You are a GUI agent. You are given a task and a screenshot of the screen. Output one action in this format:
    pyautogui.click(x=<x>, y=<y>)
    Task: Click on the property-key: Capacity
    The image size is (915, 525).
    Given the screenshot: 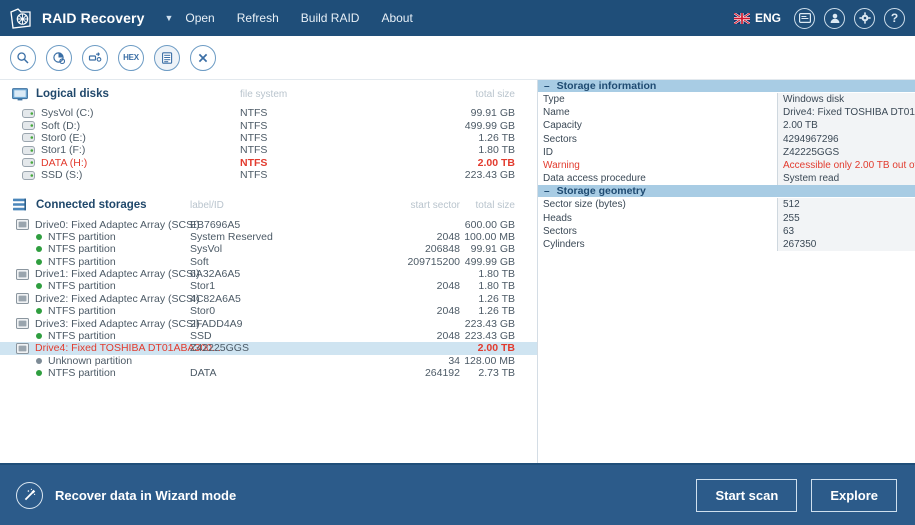 What is the action you would take?
    pyautogui.click(x=658, y=126)
    